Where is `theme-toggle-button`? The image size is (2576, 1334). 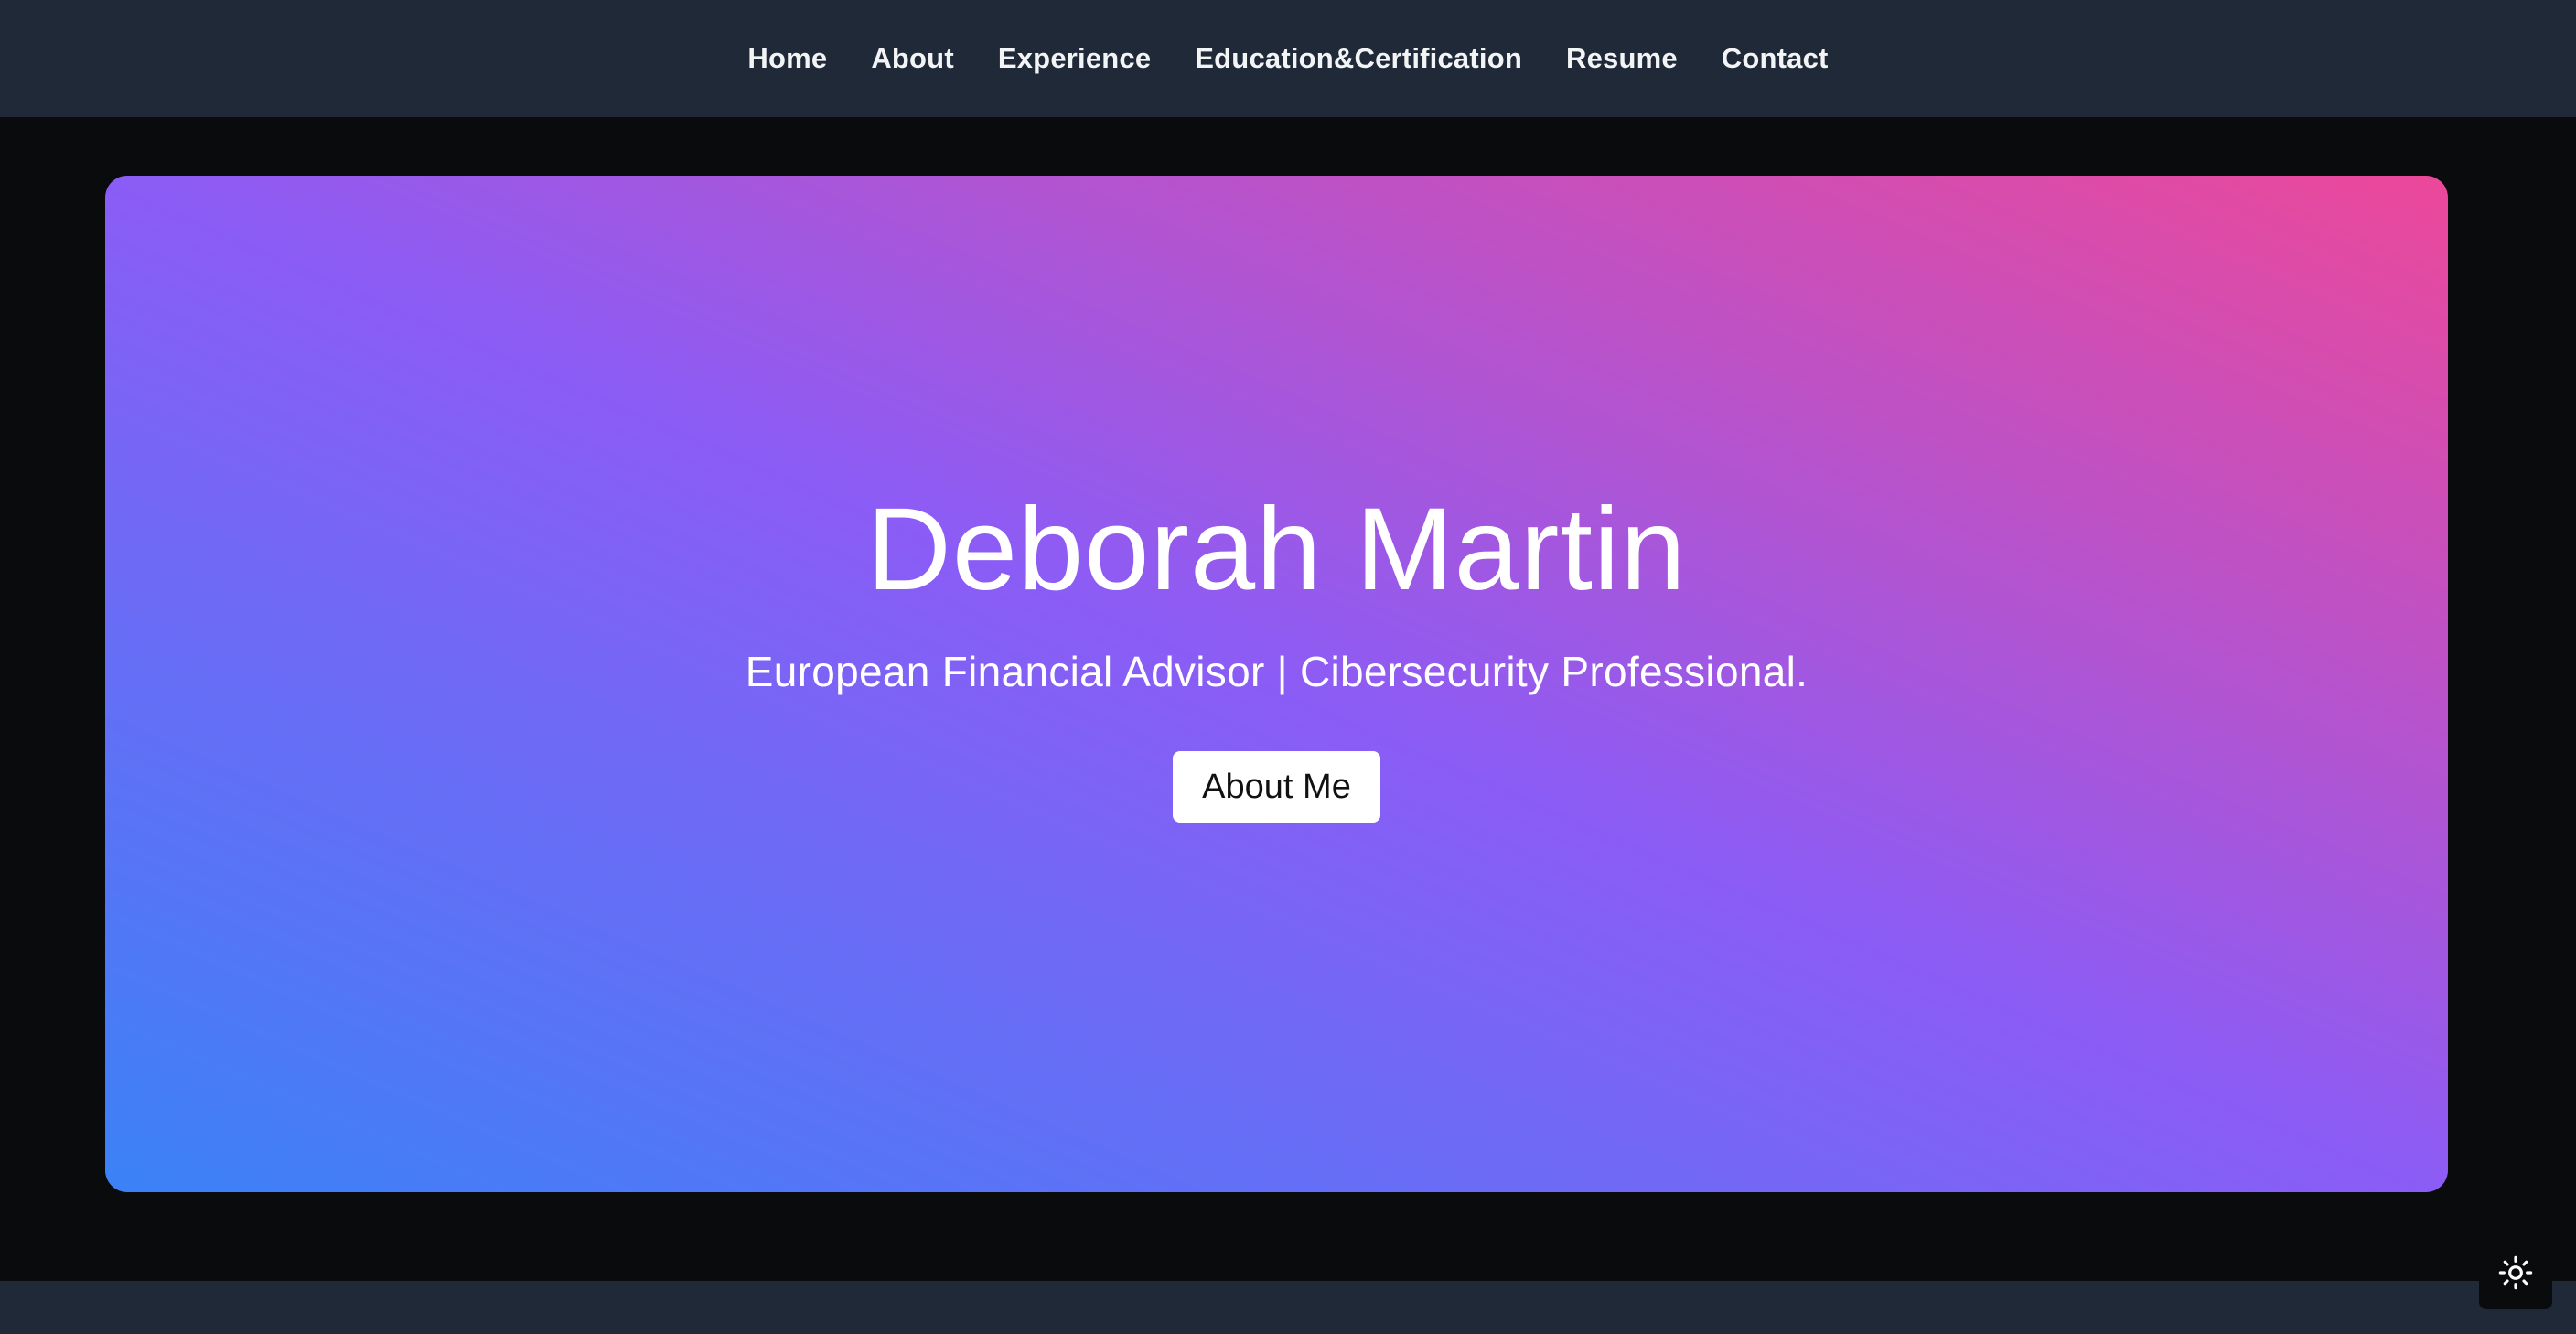 theme-toggle-button is located at coordinates (2515, 1272).